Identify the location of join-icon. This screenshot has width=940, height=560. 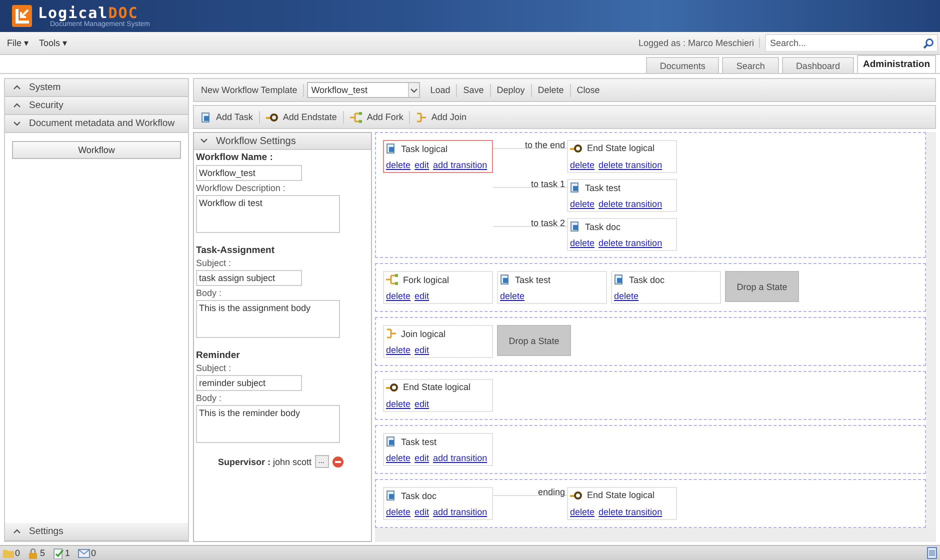
(421, 117).